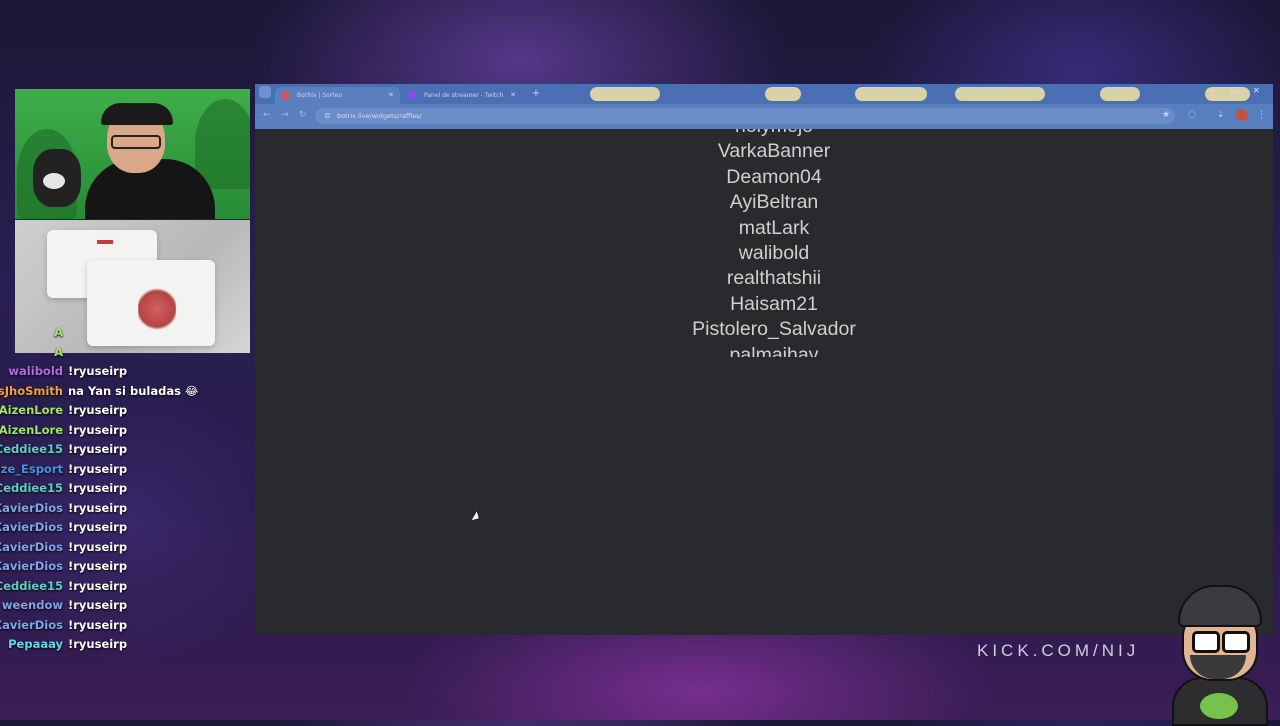  What do you see at coordinates (1192, 115) in the screenshot?
I see `extensions-icon: ◌` at bounding box center [1192, 115].